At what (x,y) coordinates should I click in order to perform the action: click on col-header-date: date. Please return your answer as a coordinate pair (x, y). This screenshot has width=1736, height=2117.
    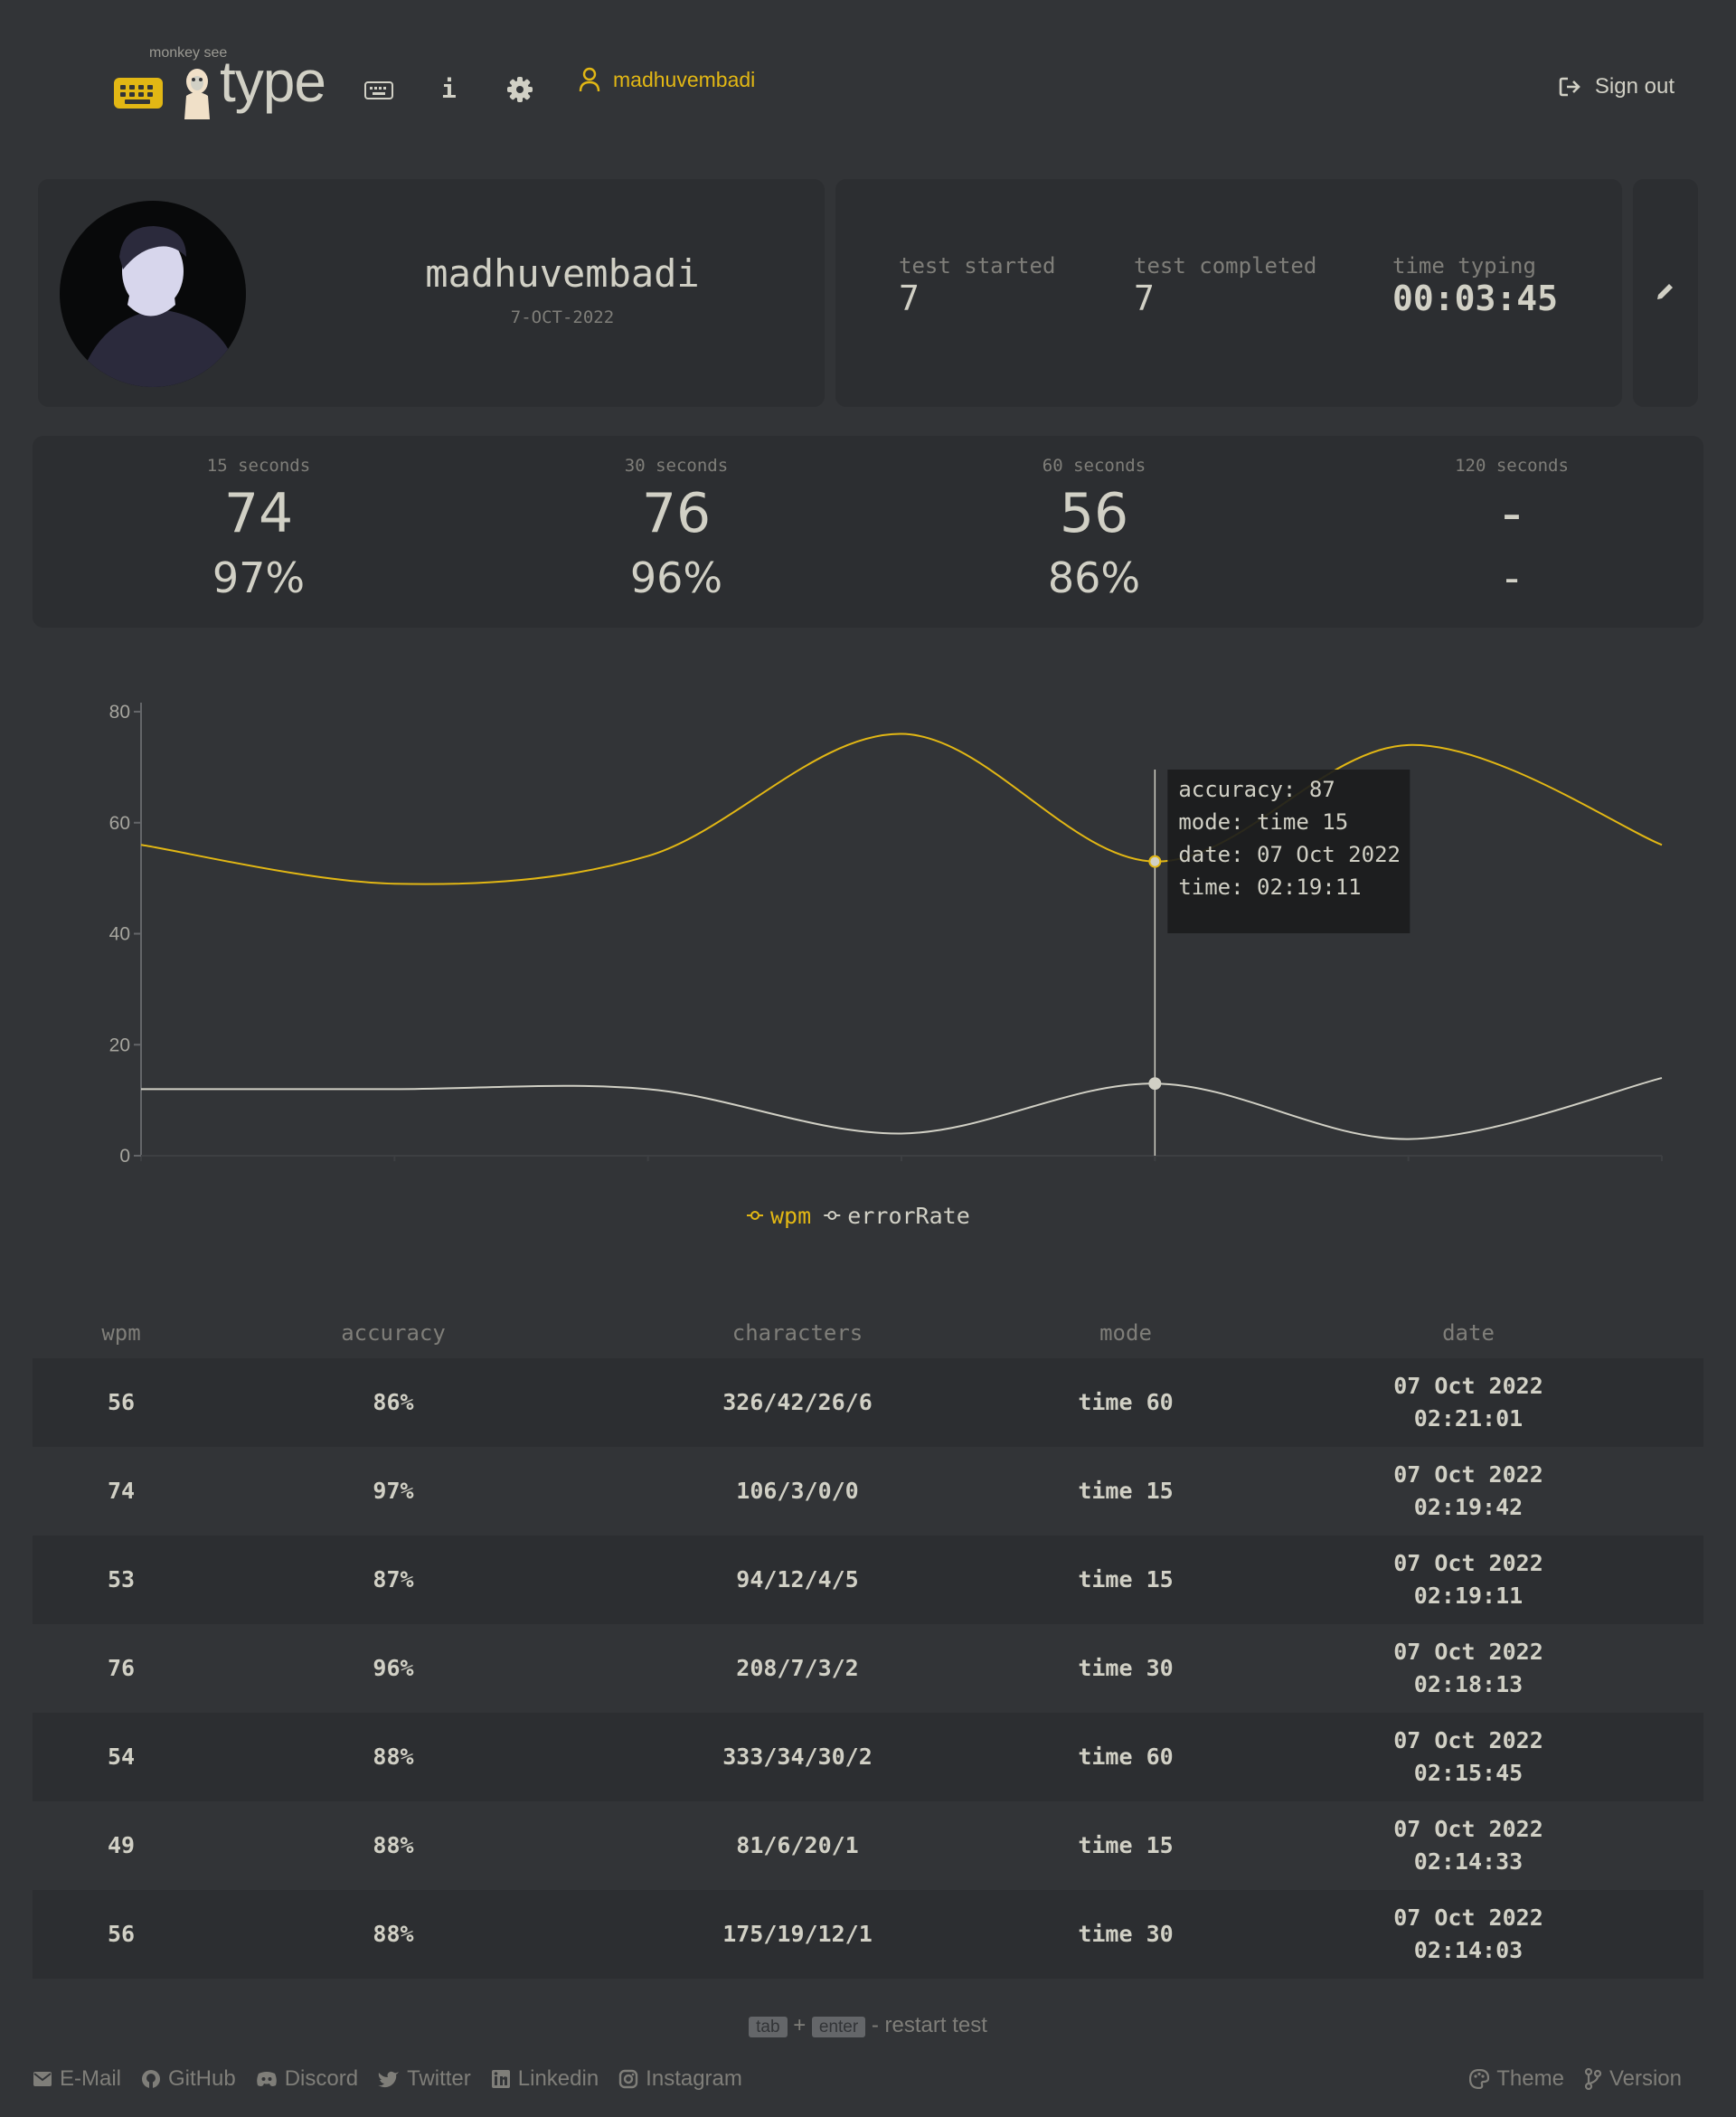
    Looking at the image, I should click on (1468, 1333).